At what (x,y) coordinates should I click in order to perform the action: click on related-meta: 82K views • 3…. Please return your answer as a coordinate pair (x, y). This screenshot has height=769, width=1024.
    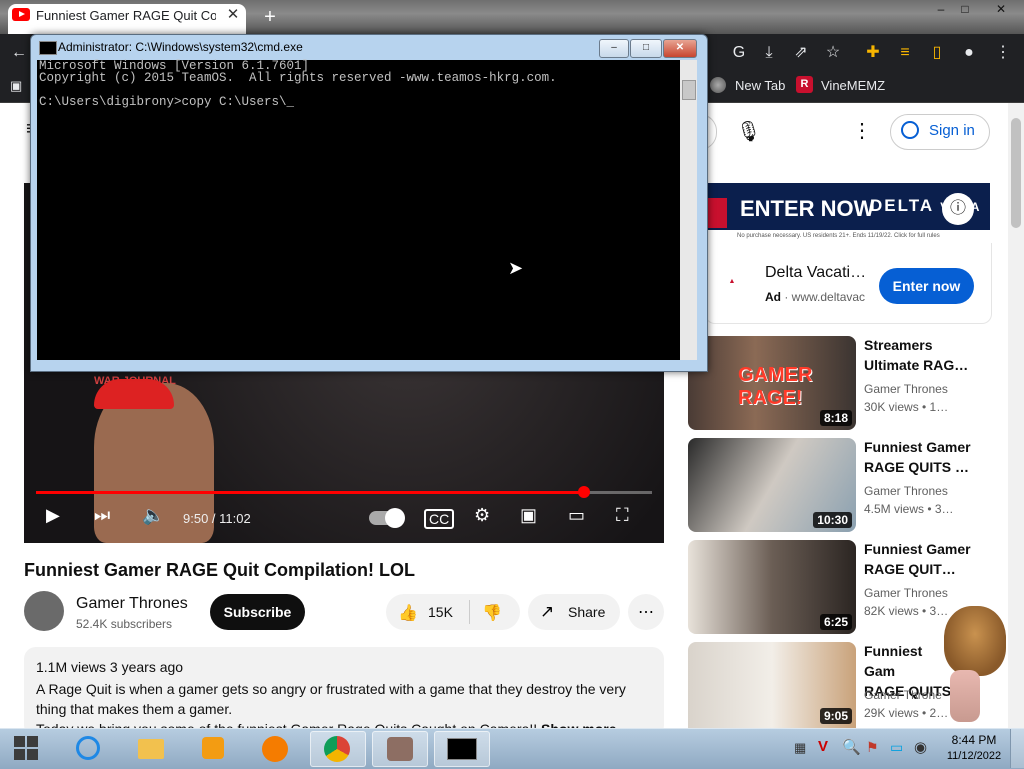
    Looking at the image, I should click on (906, 611).